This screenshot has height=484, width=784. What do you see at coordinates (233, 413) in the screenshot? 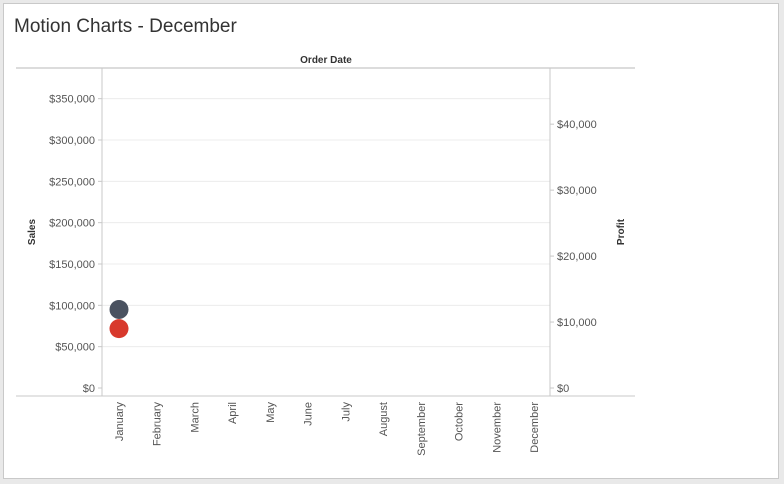
I see `x-tick-label: April` at bounding box center [233, 413].